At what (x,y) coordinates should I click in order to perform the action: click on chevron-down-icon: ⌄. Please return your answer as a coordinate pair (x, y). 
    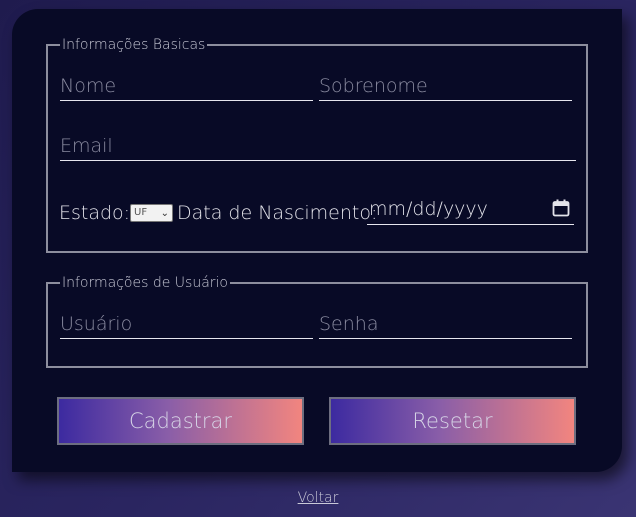
    Looking at the image, I should click on (164, 213).